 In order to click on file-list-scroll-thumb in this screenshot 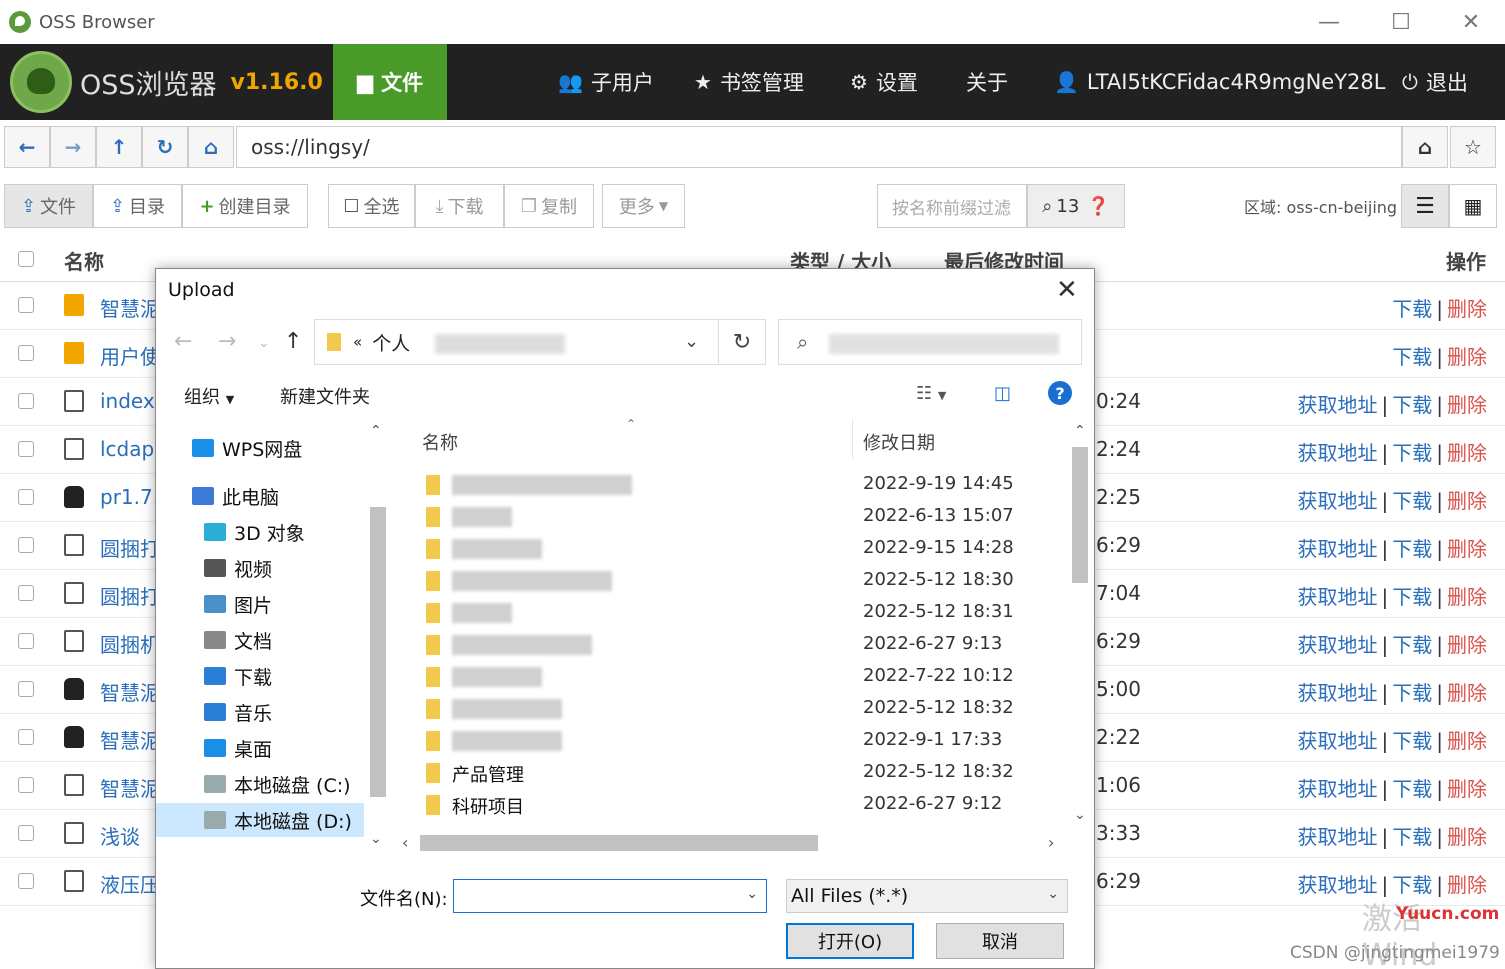, I will do `click(1080, 515)`.